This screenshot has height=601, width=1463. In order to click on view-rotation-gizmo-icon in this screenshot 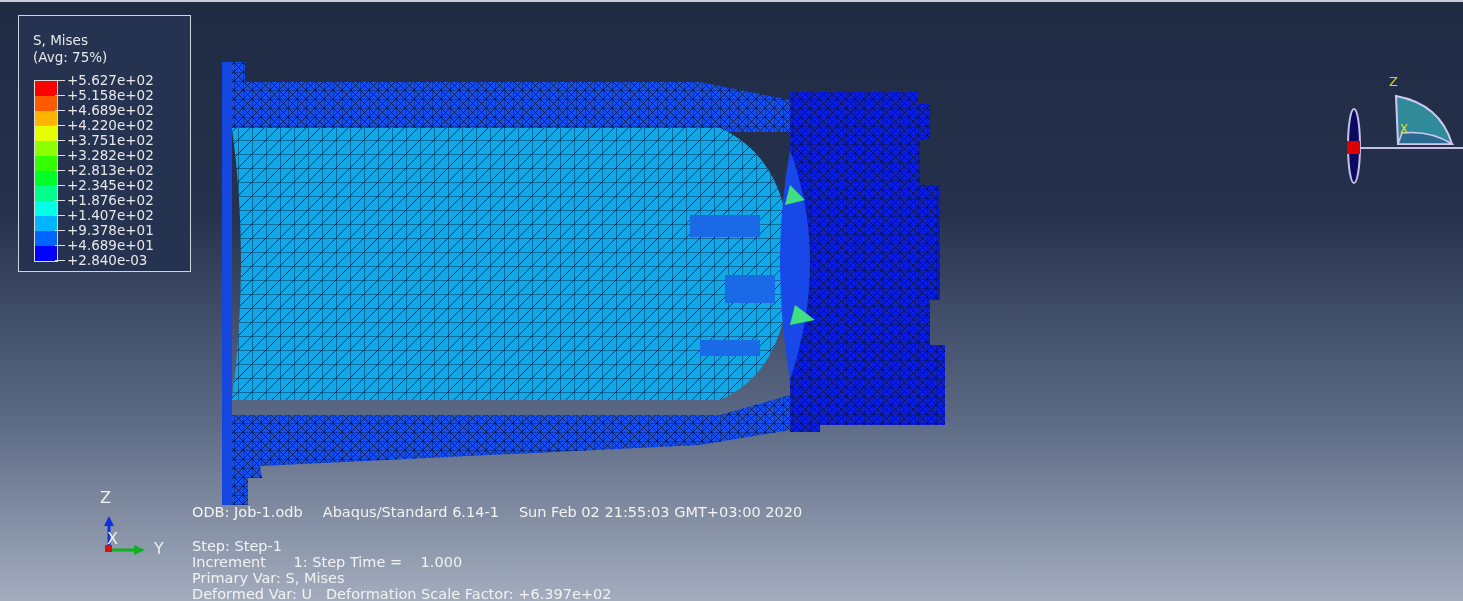, I will do `click(1405, 139)`.